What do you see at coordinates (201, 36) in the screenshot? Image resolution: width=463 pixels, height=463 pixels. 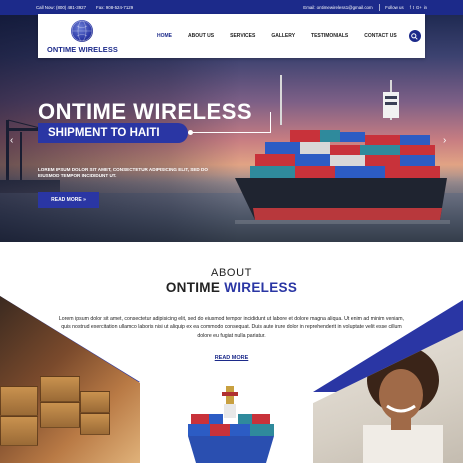 I see `nav-about-us: ABOUT US` at bounding box center [201, 36].